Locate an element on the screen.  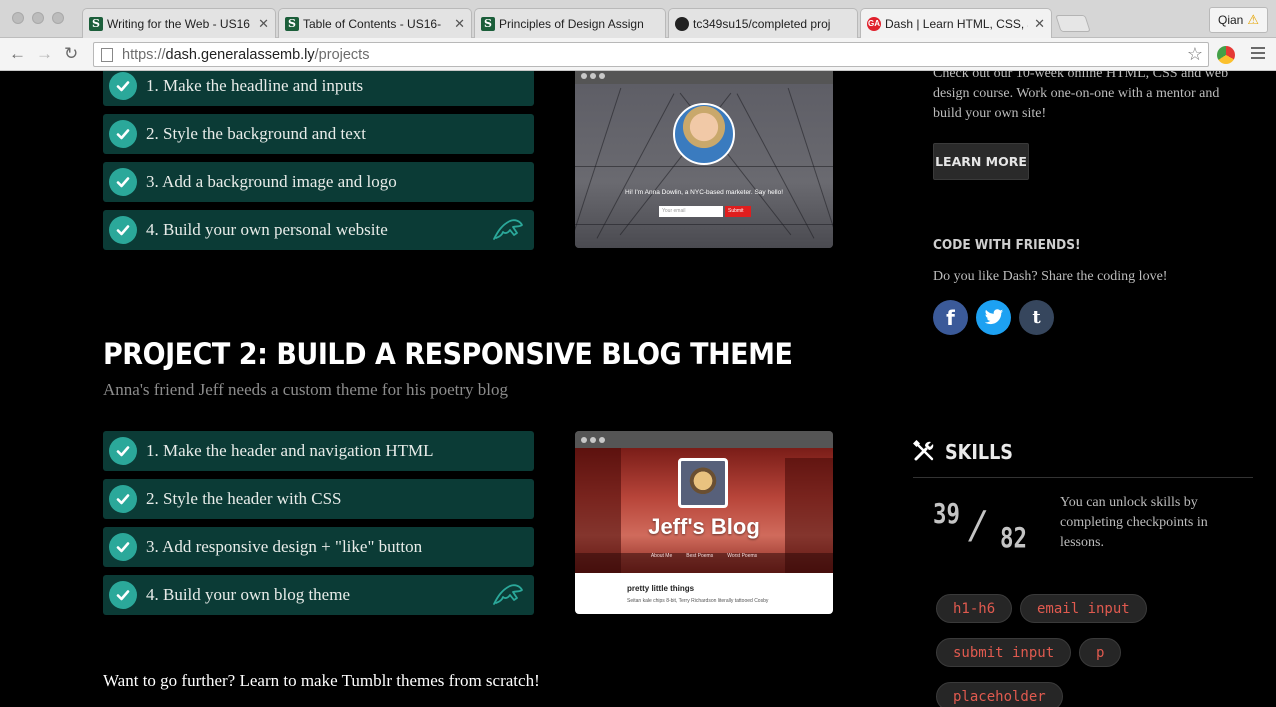
general-assembly-favicon-icon: GA is located at coordinates (874, 23).